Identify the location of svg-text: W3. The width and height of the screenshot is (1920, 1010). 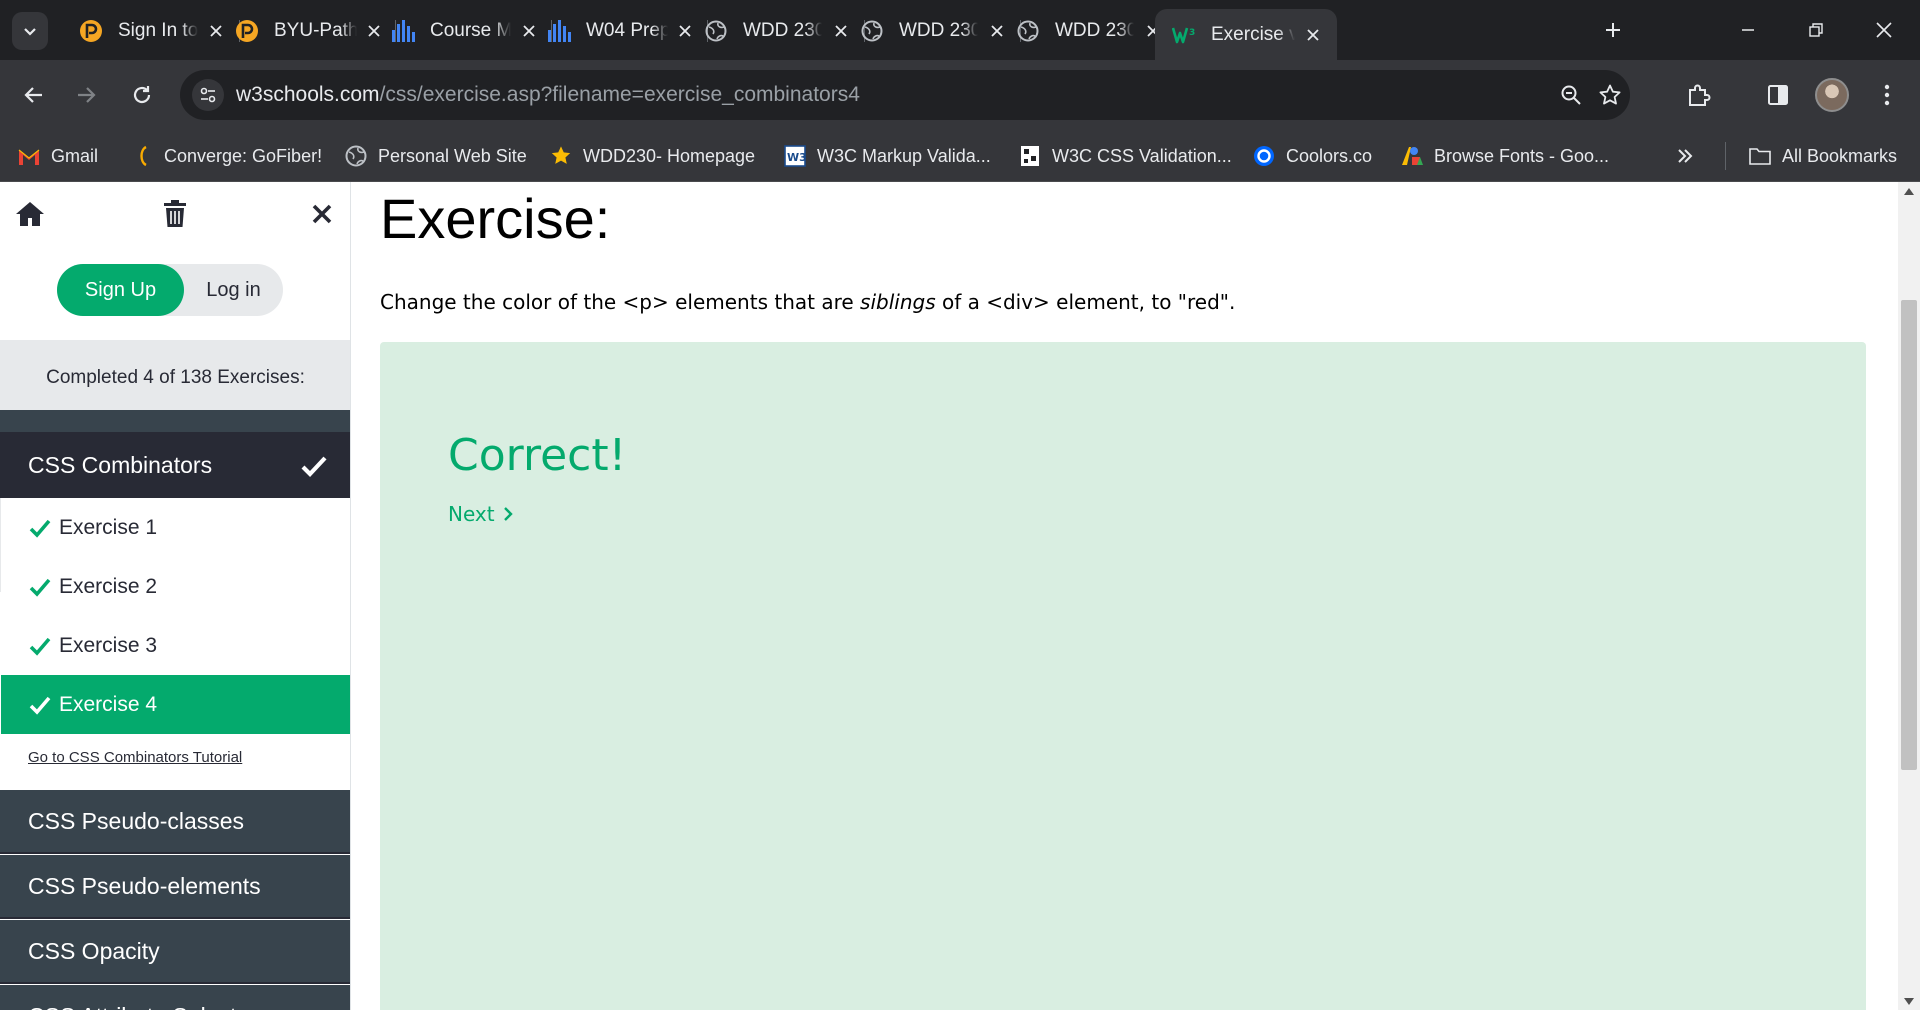
(796, 157).